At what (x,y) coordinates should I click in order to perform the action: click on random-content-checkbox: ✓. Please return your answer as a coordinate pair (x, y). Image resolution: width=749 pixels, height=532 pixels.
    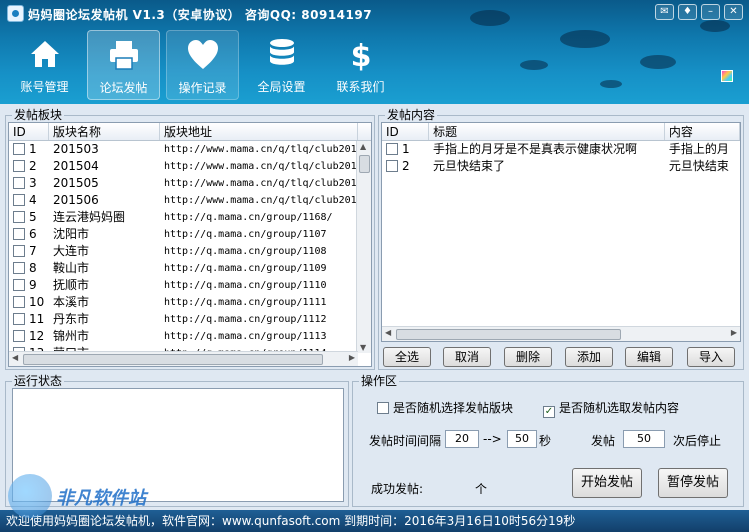
    Looking at the image, I should click on (549, 412).